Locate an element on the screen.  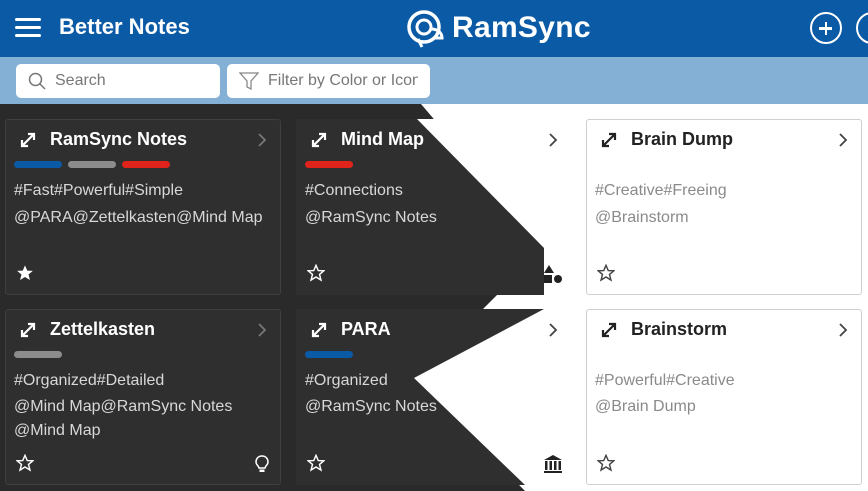
note-card-brain-dump: Brain Dump #Creative#Freeing @Brainstorm is located at coordinates (724, 207).